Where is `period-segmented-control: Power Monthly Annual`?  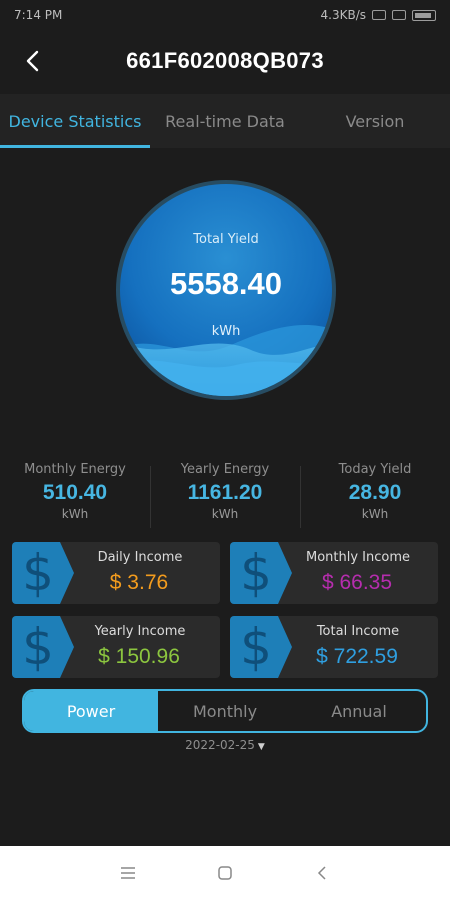 period-segmented-control: Power Monthly Annual is located at coordinates (225, 711).